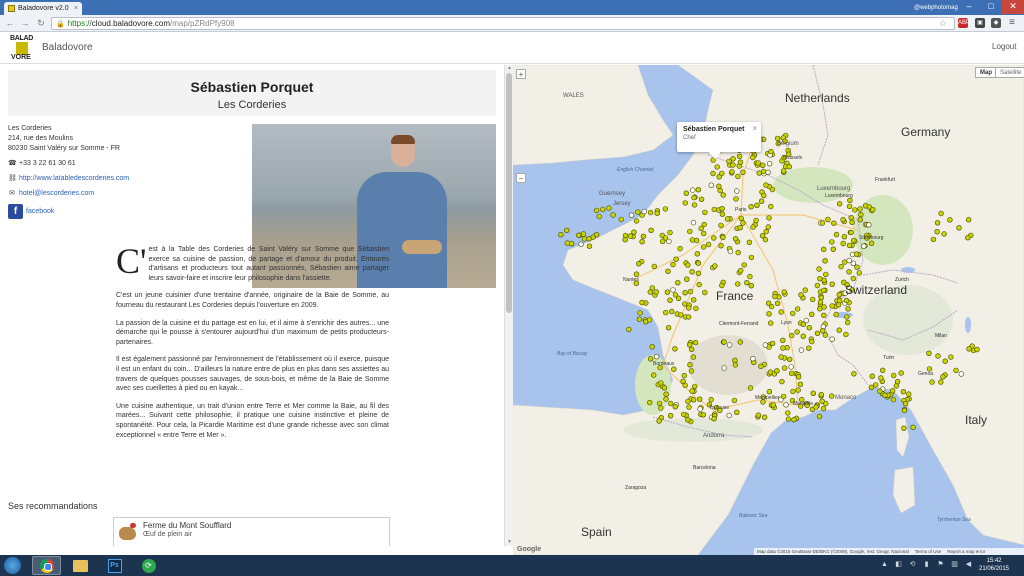 The image size is (1024, 576). Describe the element at coordinates (969, 7) in the screenshot. I see `window-minimize-button: –` at that location.